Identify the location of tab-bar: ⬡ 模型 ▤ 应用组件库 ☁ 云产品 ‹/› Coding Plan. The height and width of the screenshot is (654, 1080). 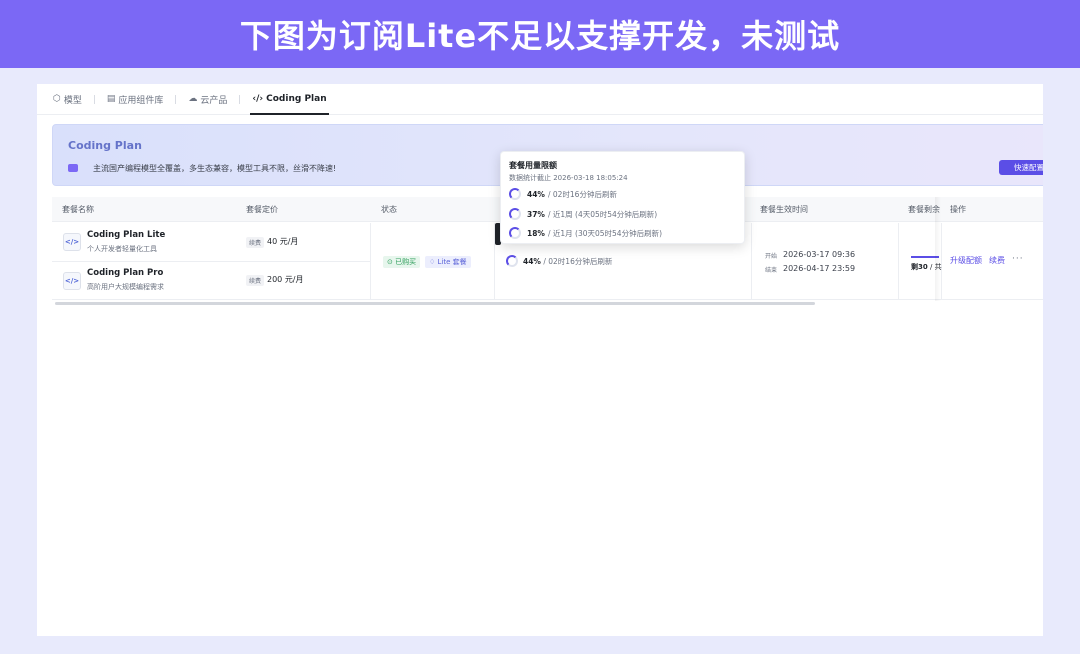
(540, 99).